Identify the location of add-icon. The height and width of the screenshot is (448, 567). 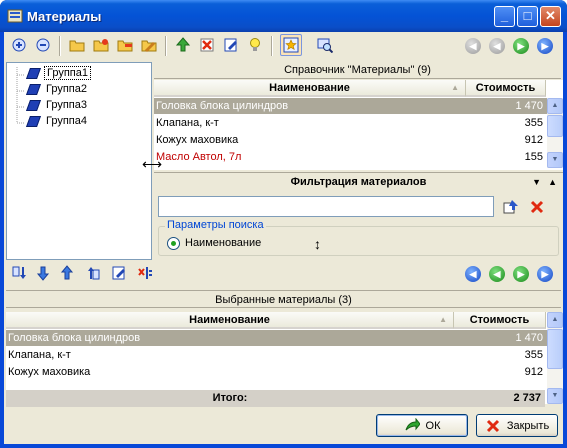
(19, 45).